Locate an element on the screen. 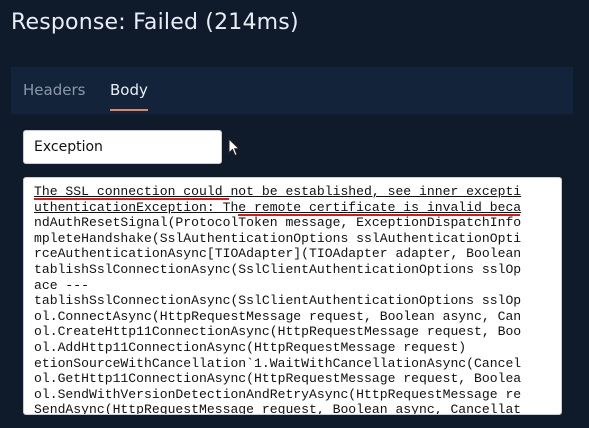  active-tab-indicator is located at coordinates (129, 110).